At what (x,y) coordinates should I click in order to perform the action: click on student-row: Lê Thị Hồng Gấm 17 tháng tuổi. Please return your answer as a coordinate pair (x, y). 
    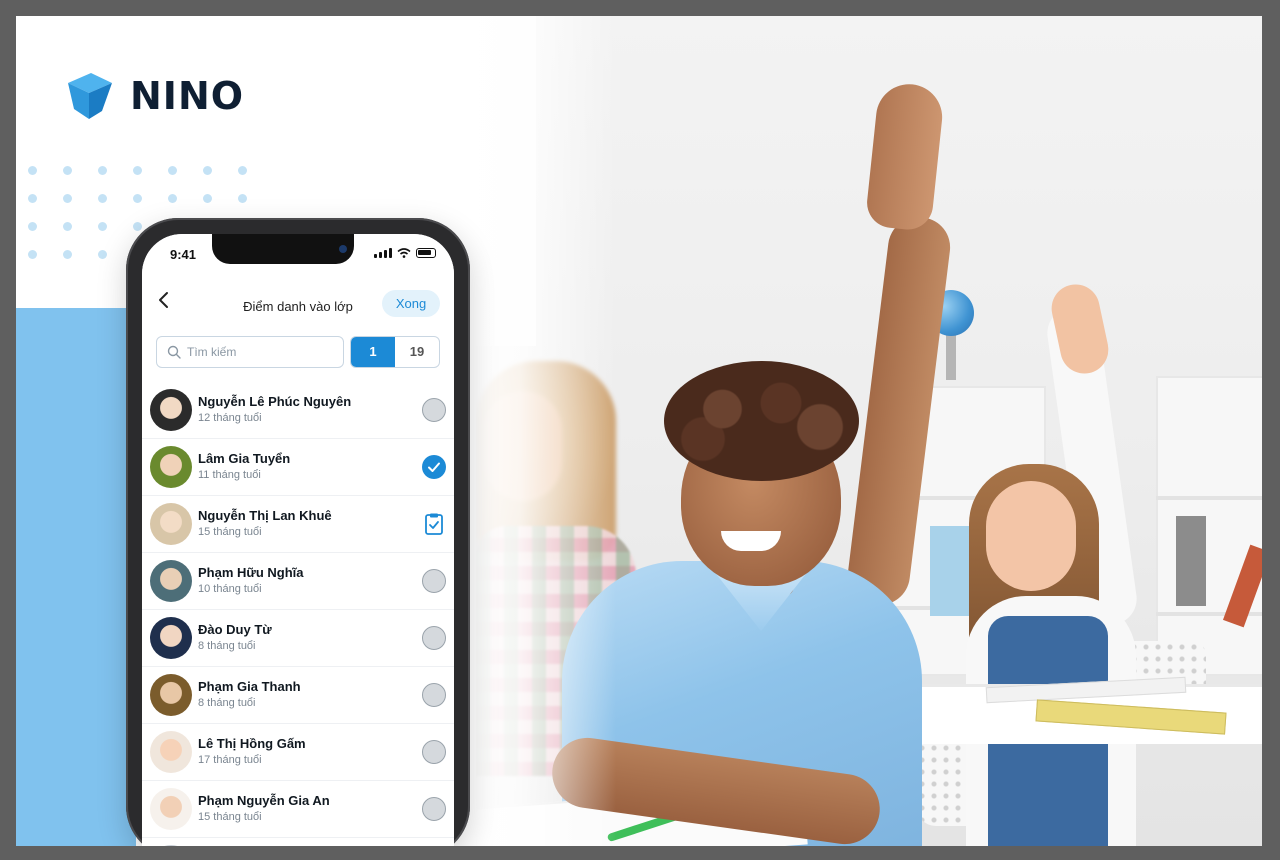
    Looking at the image, I should click on (298, 752).